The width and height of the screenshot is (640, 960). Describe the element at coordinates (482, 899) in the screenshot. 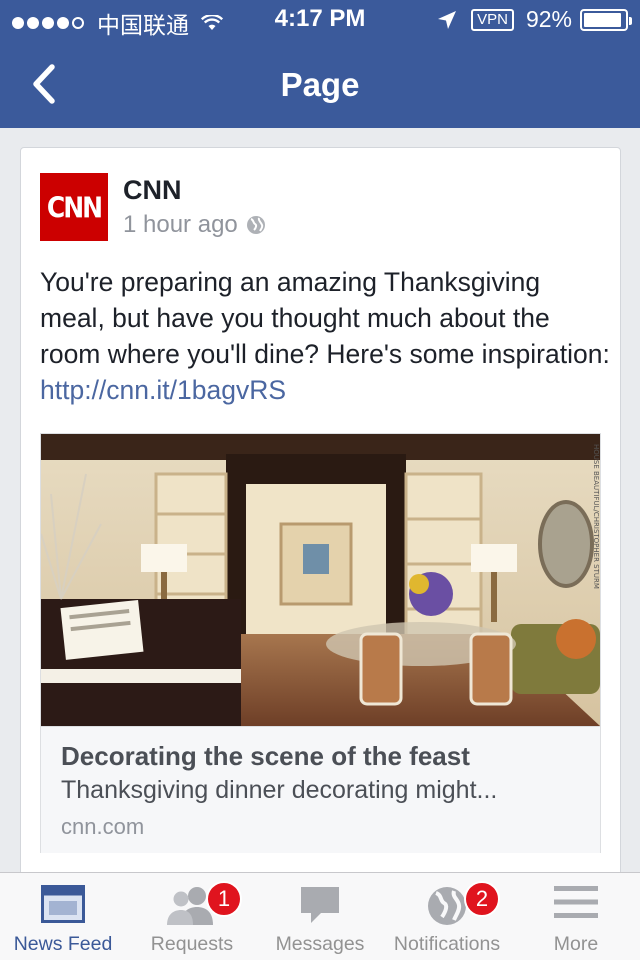

I see `notifications-badge: 2` at that location.